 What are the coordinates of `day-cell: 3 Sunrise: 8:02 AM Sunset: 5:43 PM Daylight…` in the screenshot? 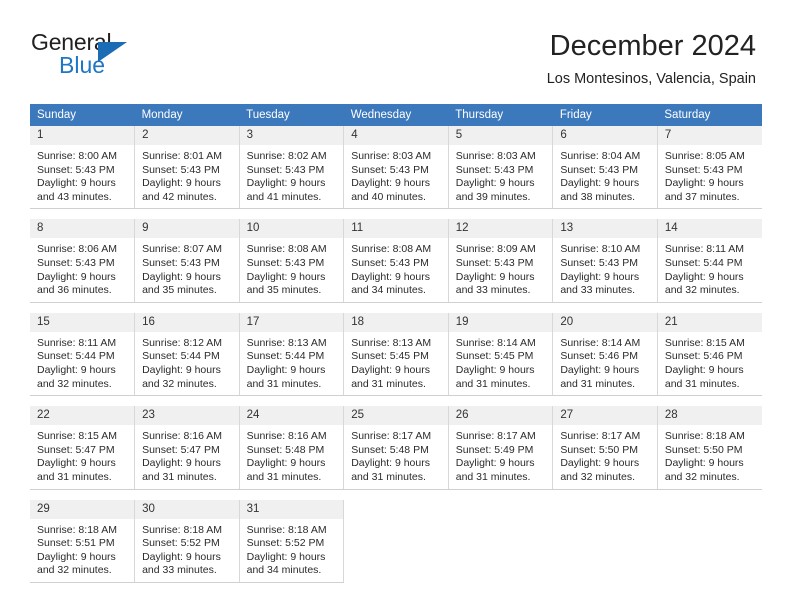 It's located at (291, 168).